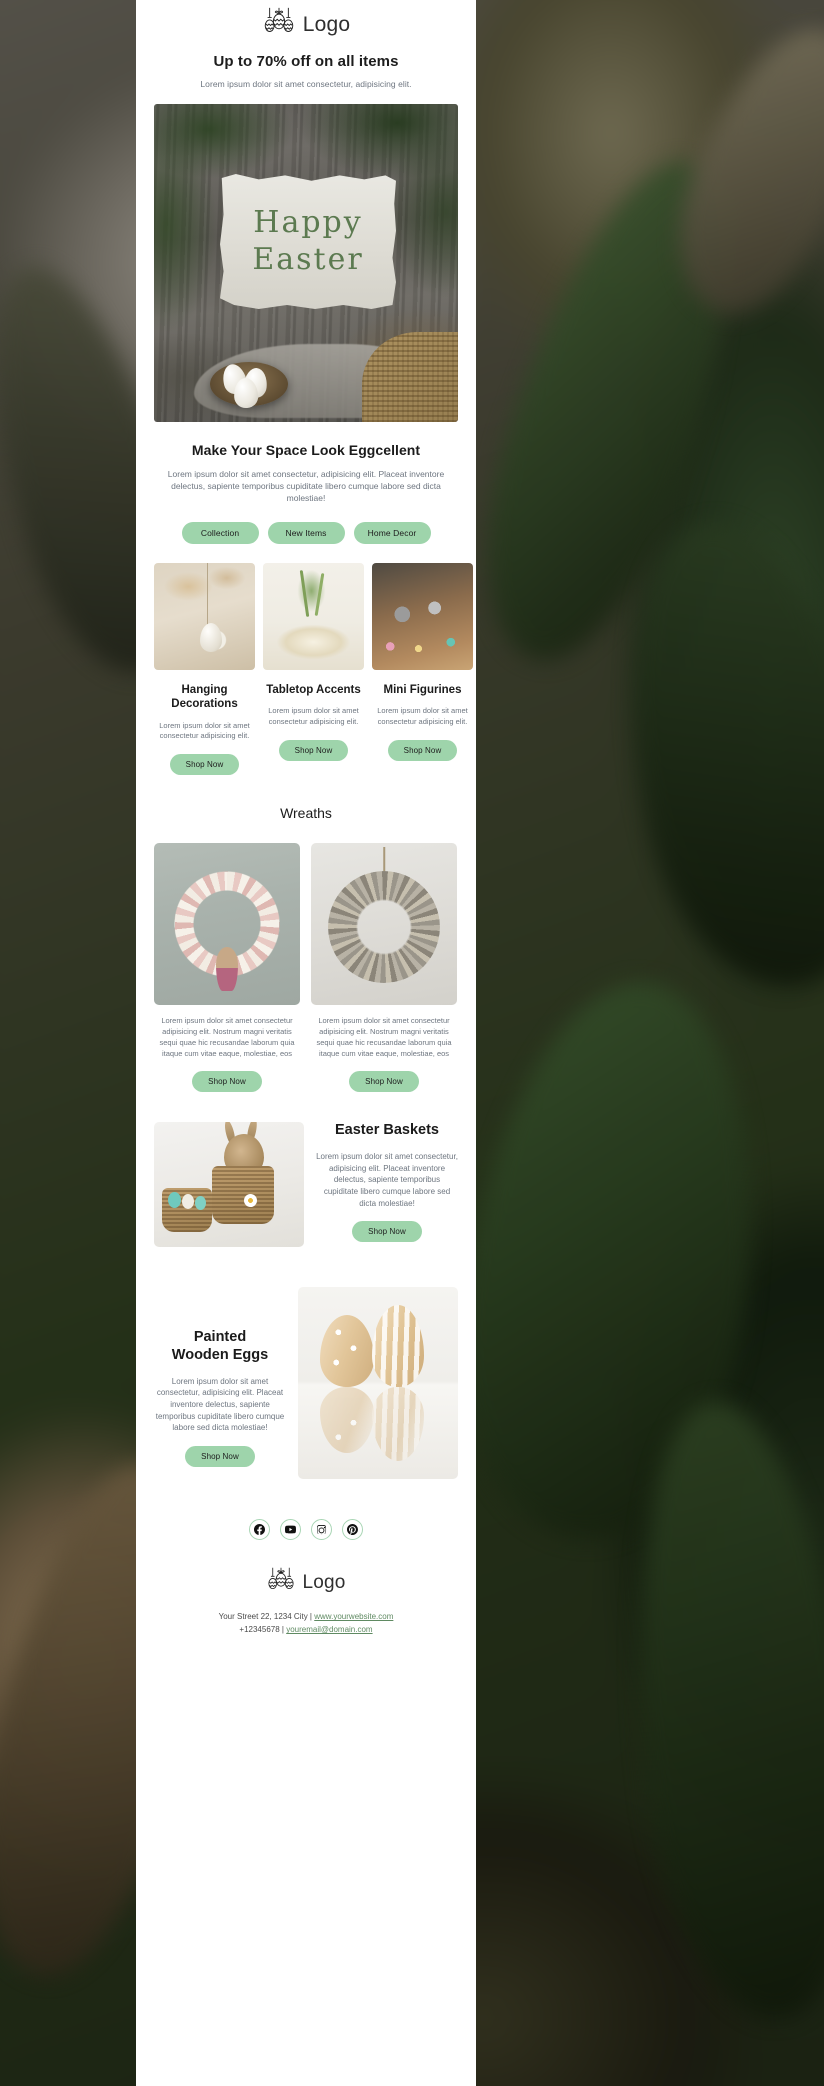  What do you see at coordinates (204, 764) in the screenshot?
I see `shop-now-hanging-decorations: Shop Now` at bounding box center [204, 764].